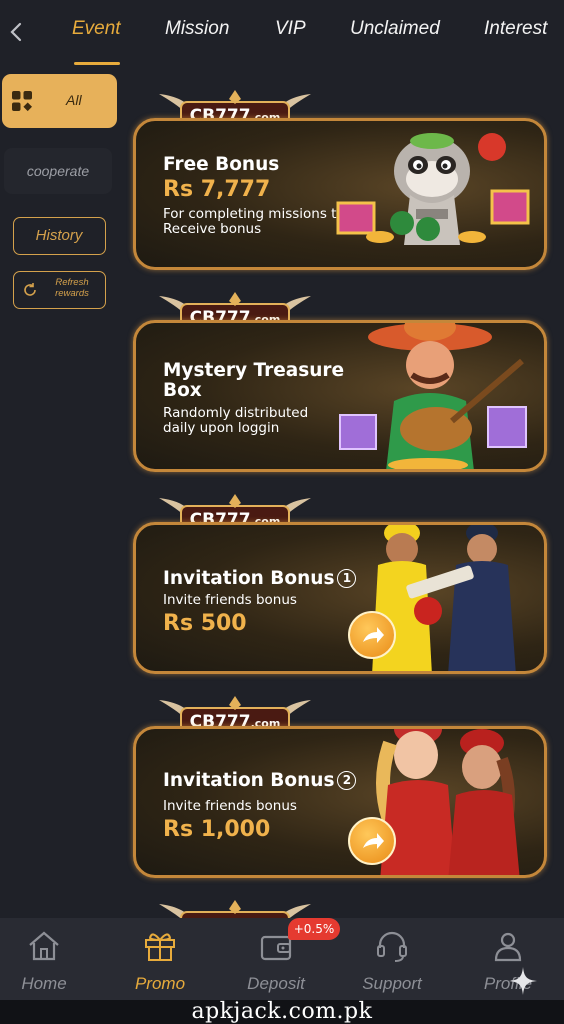  I want to click on history-label: History, so click(59, 235).